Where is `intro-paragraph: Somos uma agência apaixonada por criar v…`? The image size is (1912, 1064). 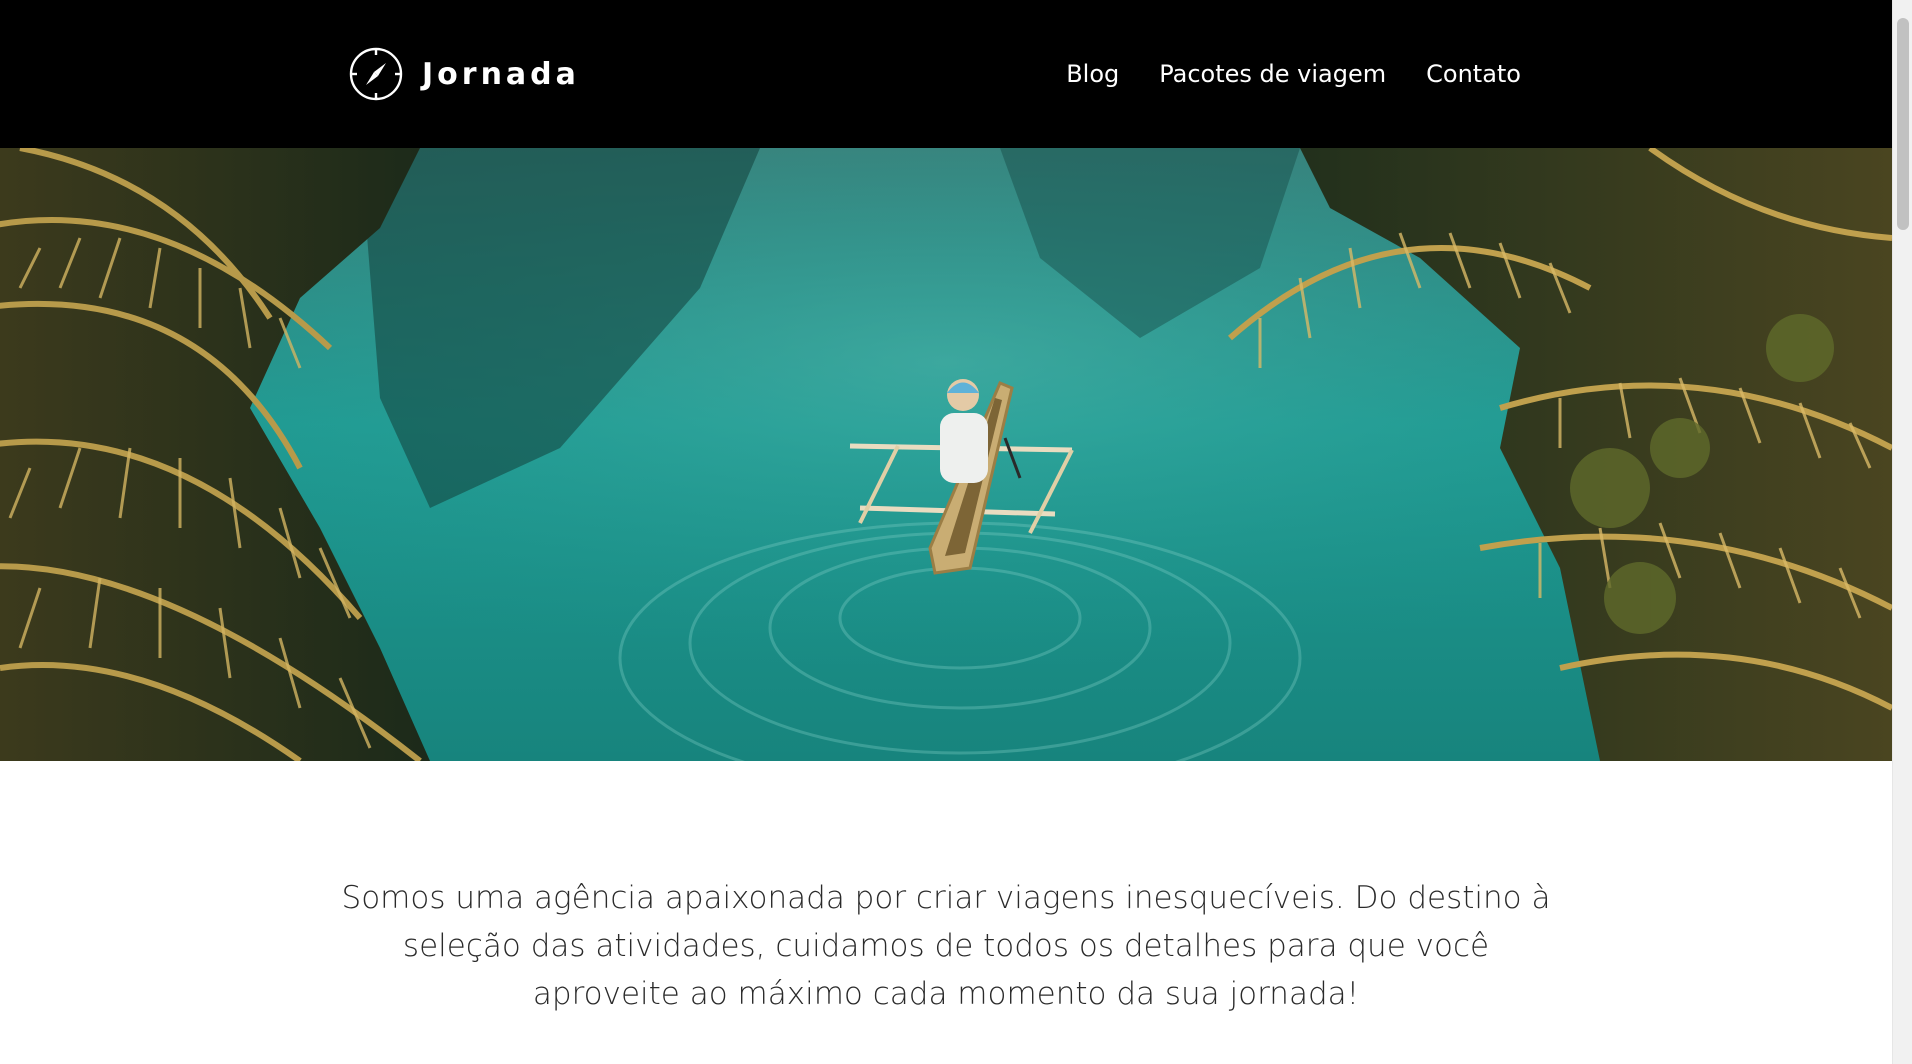
intro-paragraph: Somos uma agência apaixonada por criar v… is located at coordinates (946, 946).